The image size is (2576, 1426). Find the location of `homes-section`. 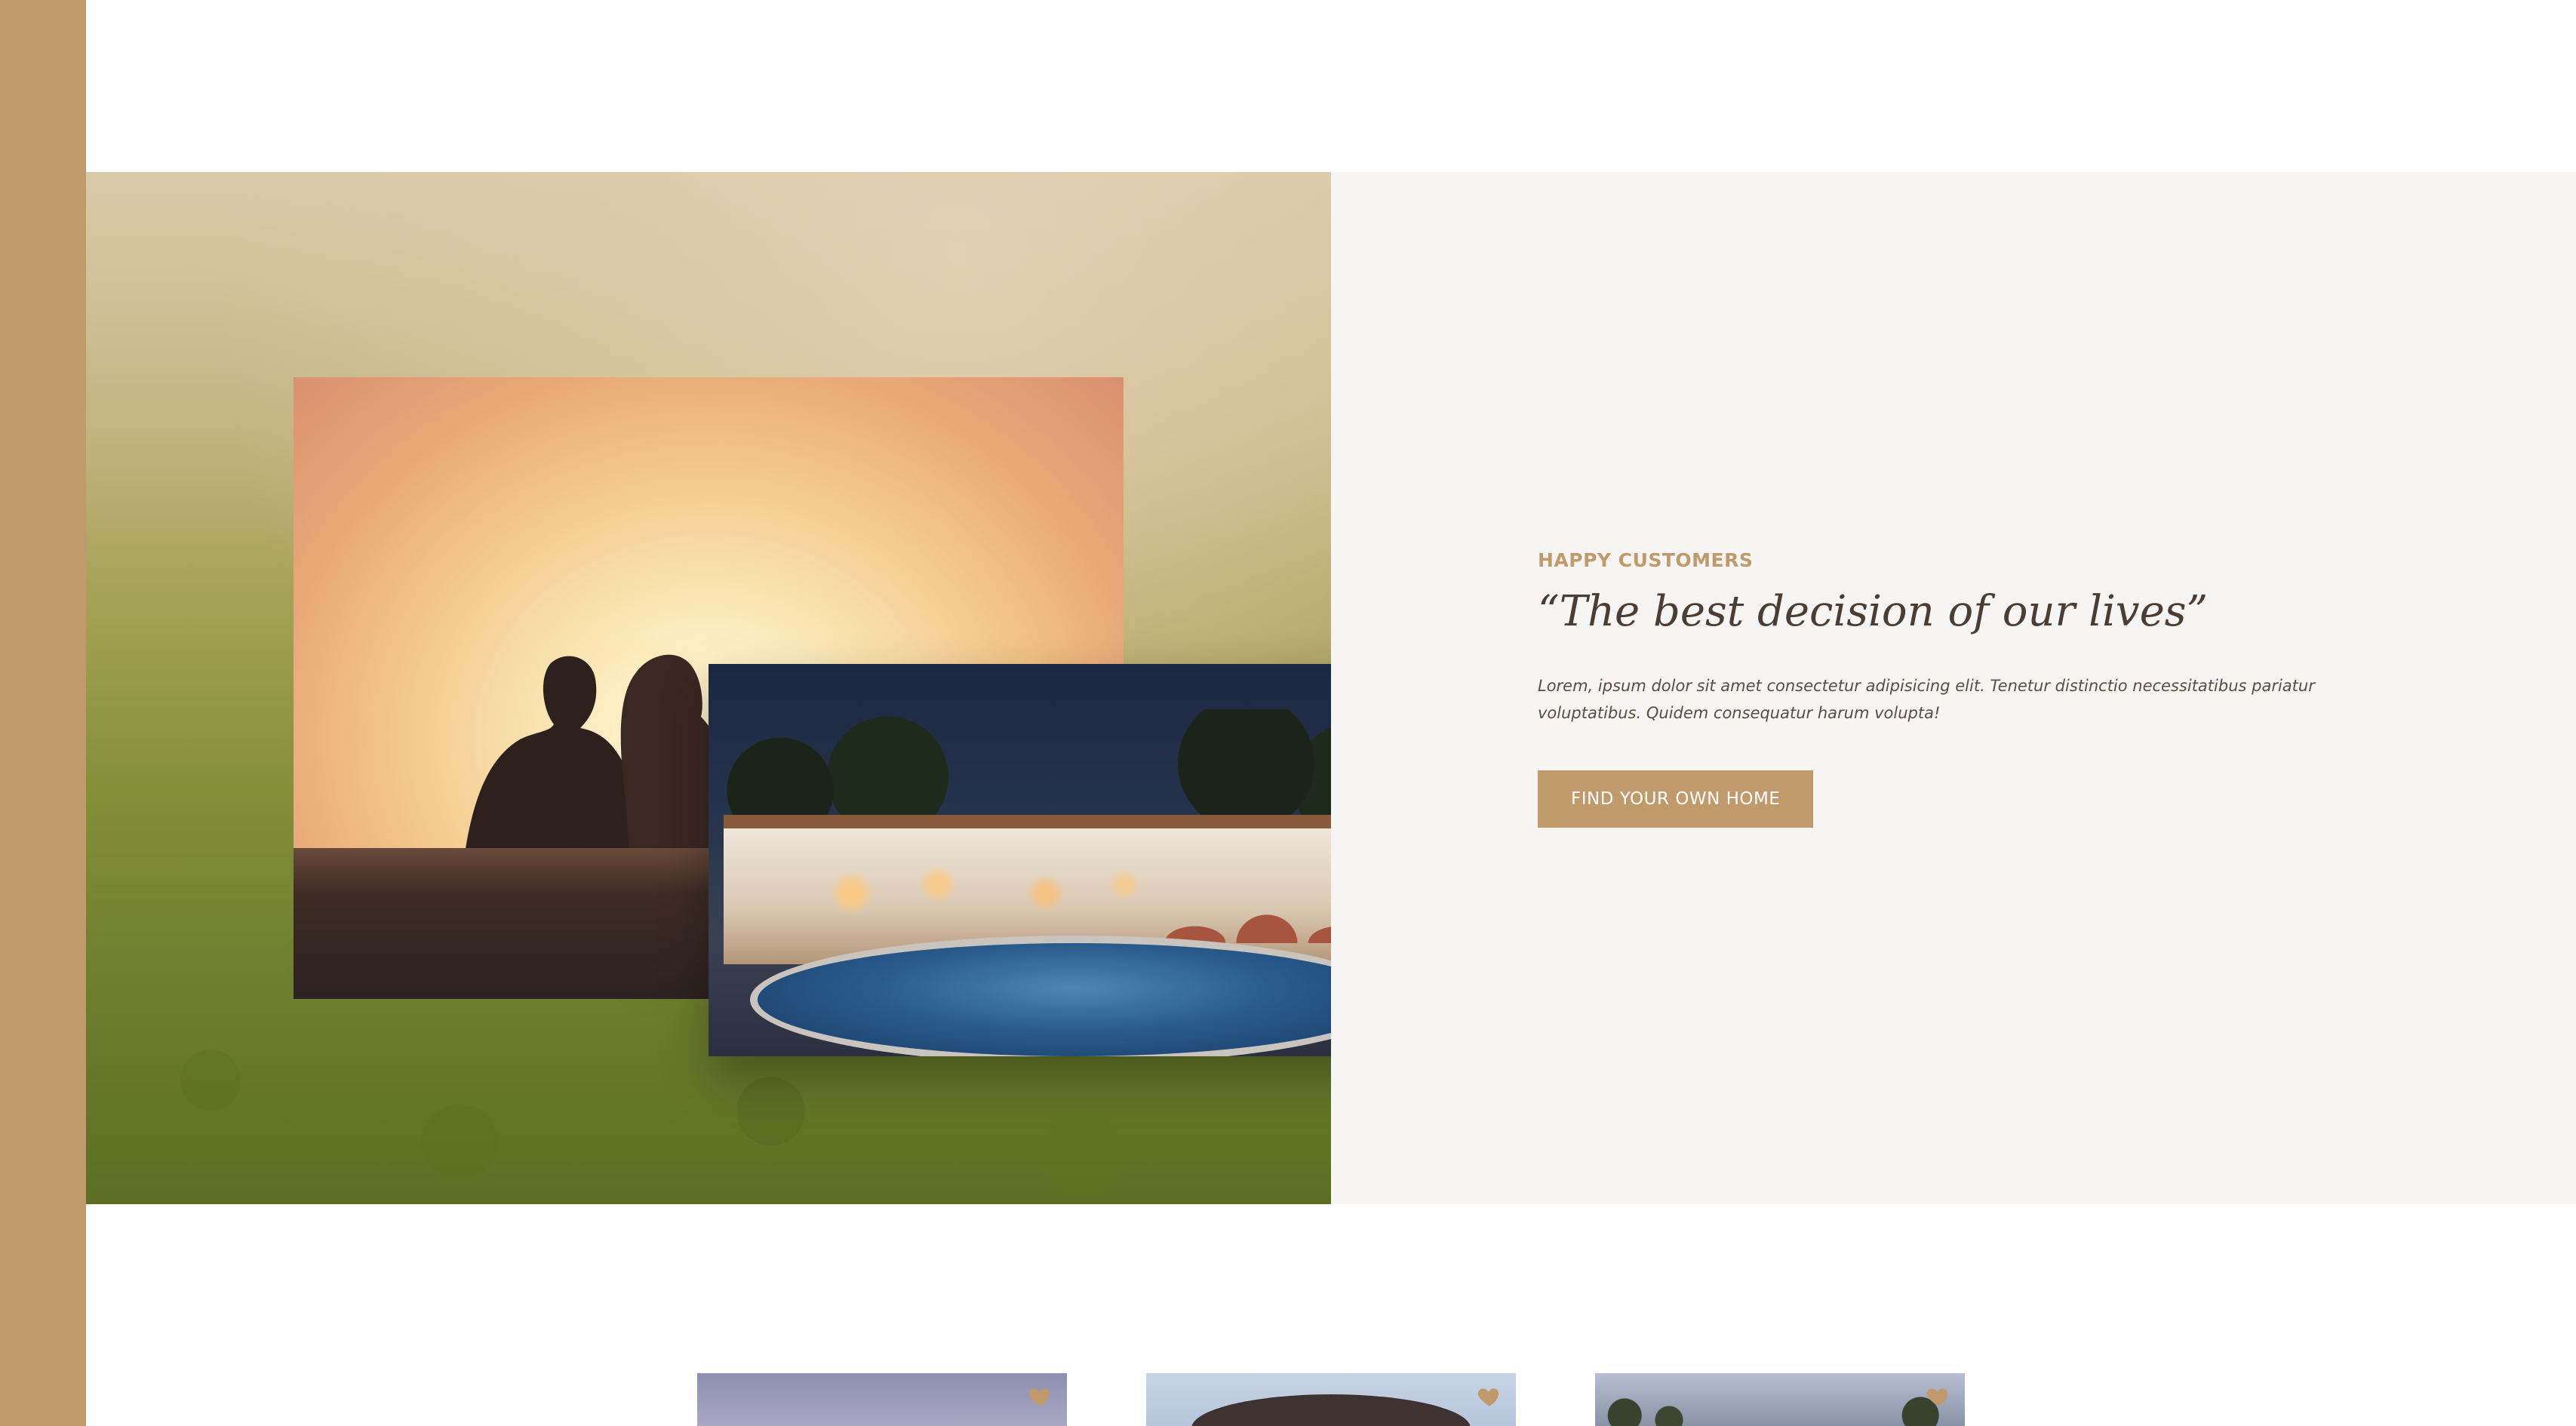

homes-section is located at coordinates (1331, 1399).